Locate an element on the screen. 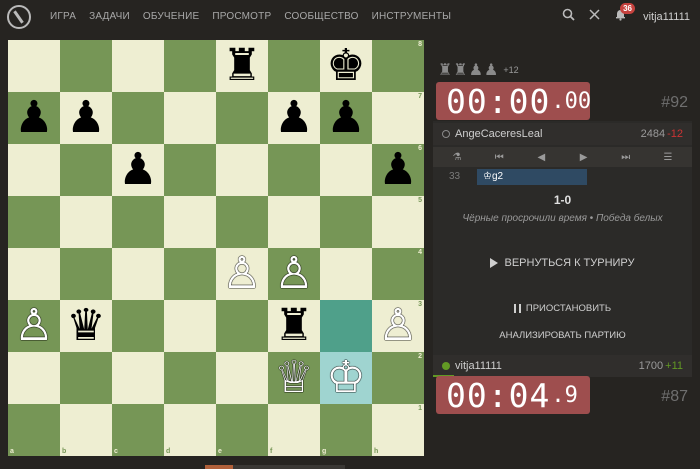  square-b3: ♛ is located at coordinates (86, 326).